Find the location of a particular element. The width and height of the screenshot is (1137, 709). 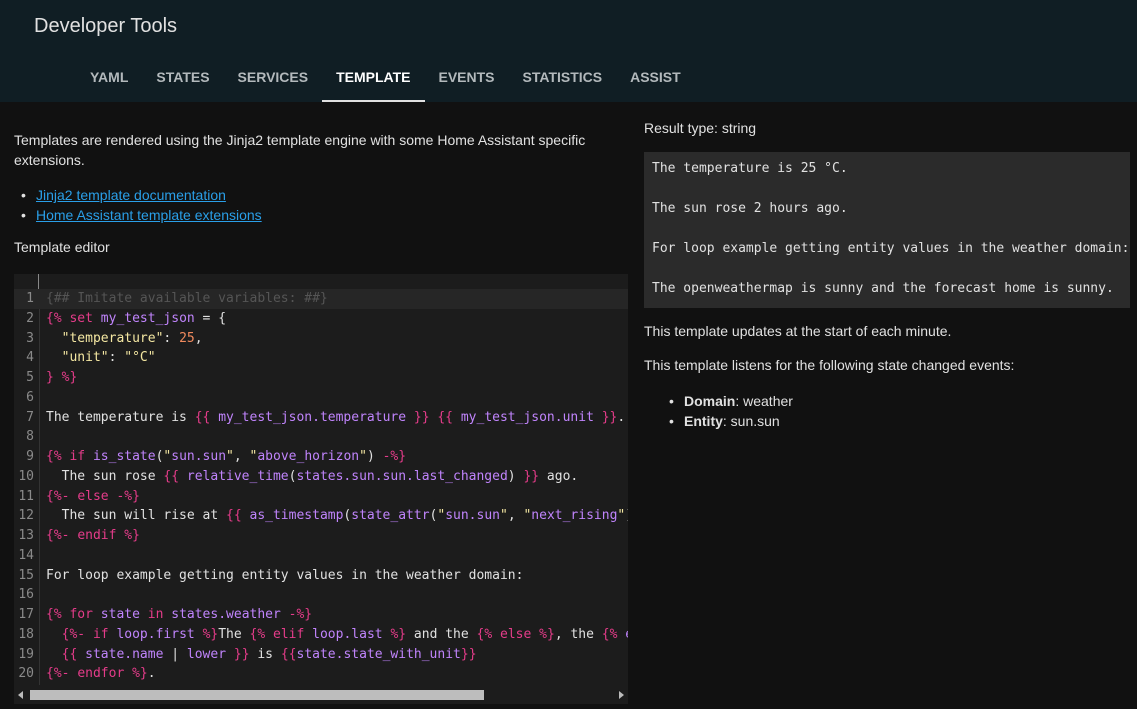

tab-services: SERVICES is located at coordinates (273, 79).